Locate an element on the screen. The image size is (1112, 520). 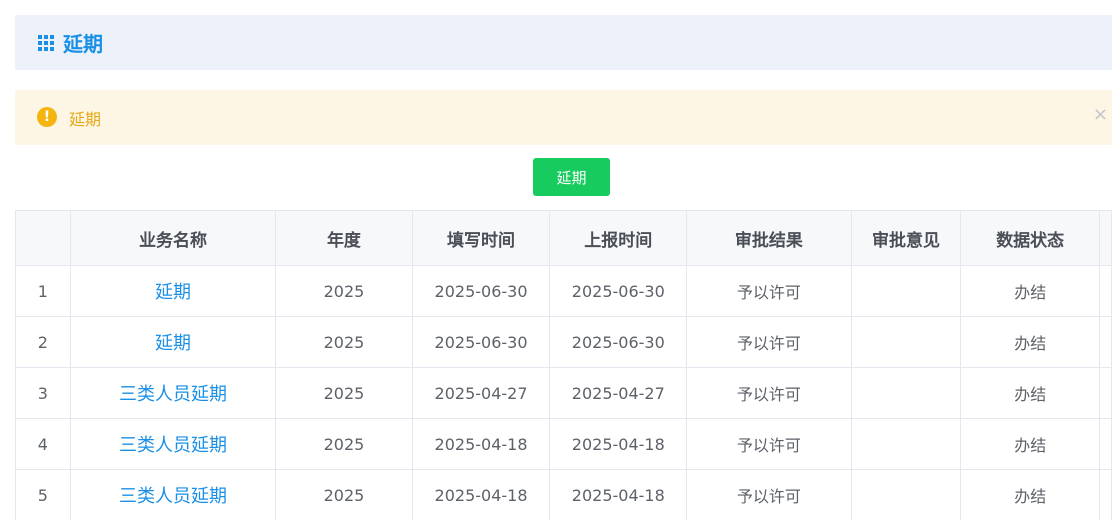
row-index: 4 is located at coordinates (43, 444).